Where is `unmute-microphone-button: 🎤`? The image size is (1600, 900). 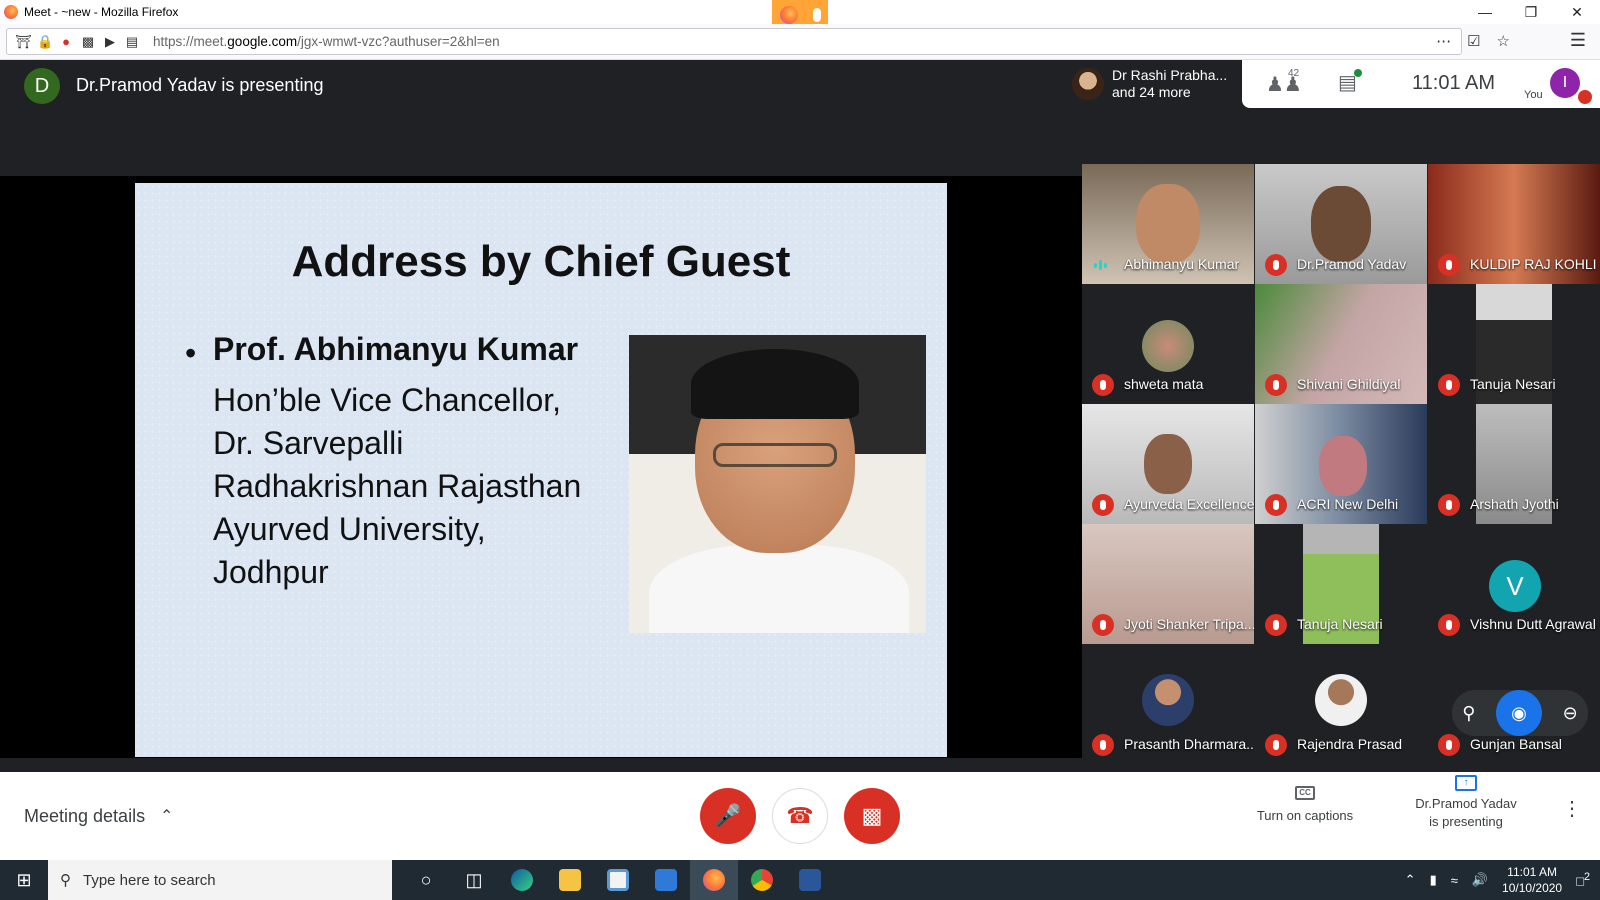 unmute-microphone-button: 🎤 is located at coordinates (728, 816).